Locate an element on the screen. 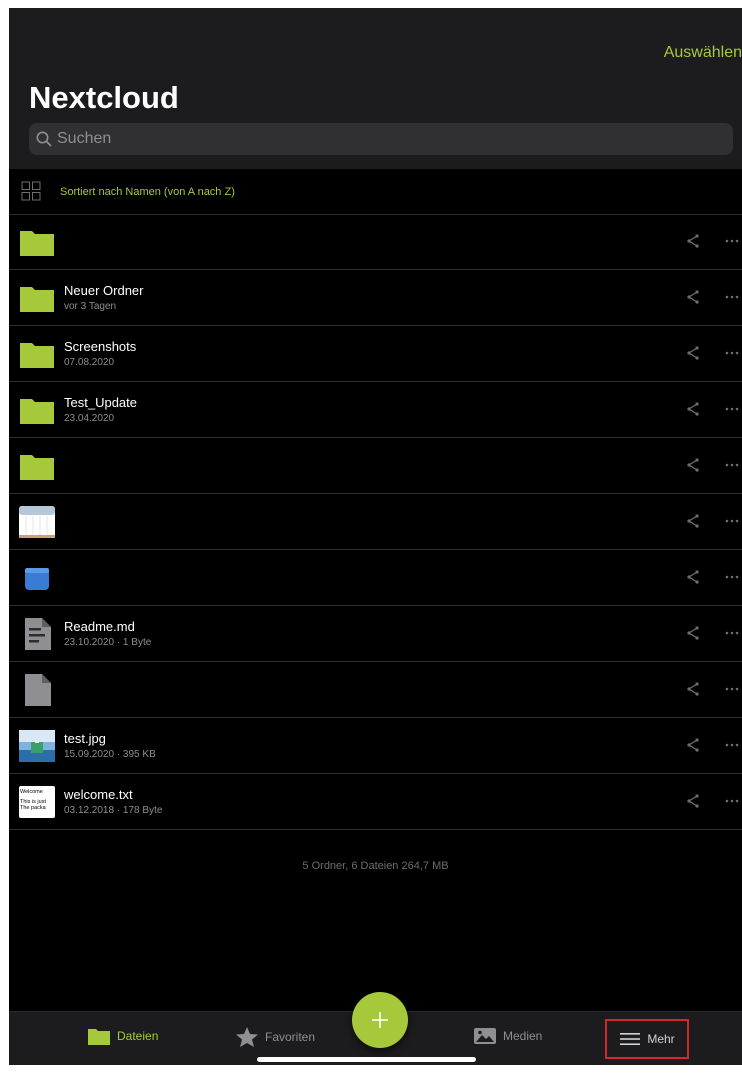 Image resolution: width=742 pixels, height=1073 pixels. folder-summary: 5 Ordner, 6 Dateien 264,7 MB is located at coordinates (375, 866).